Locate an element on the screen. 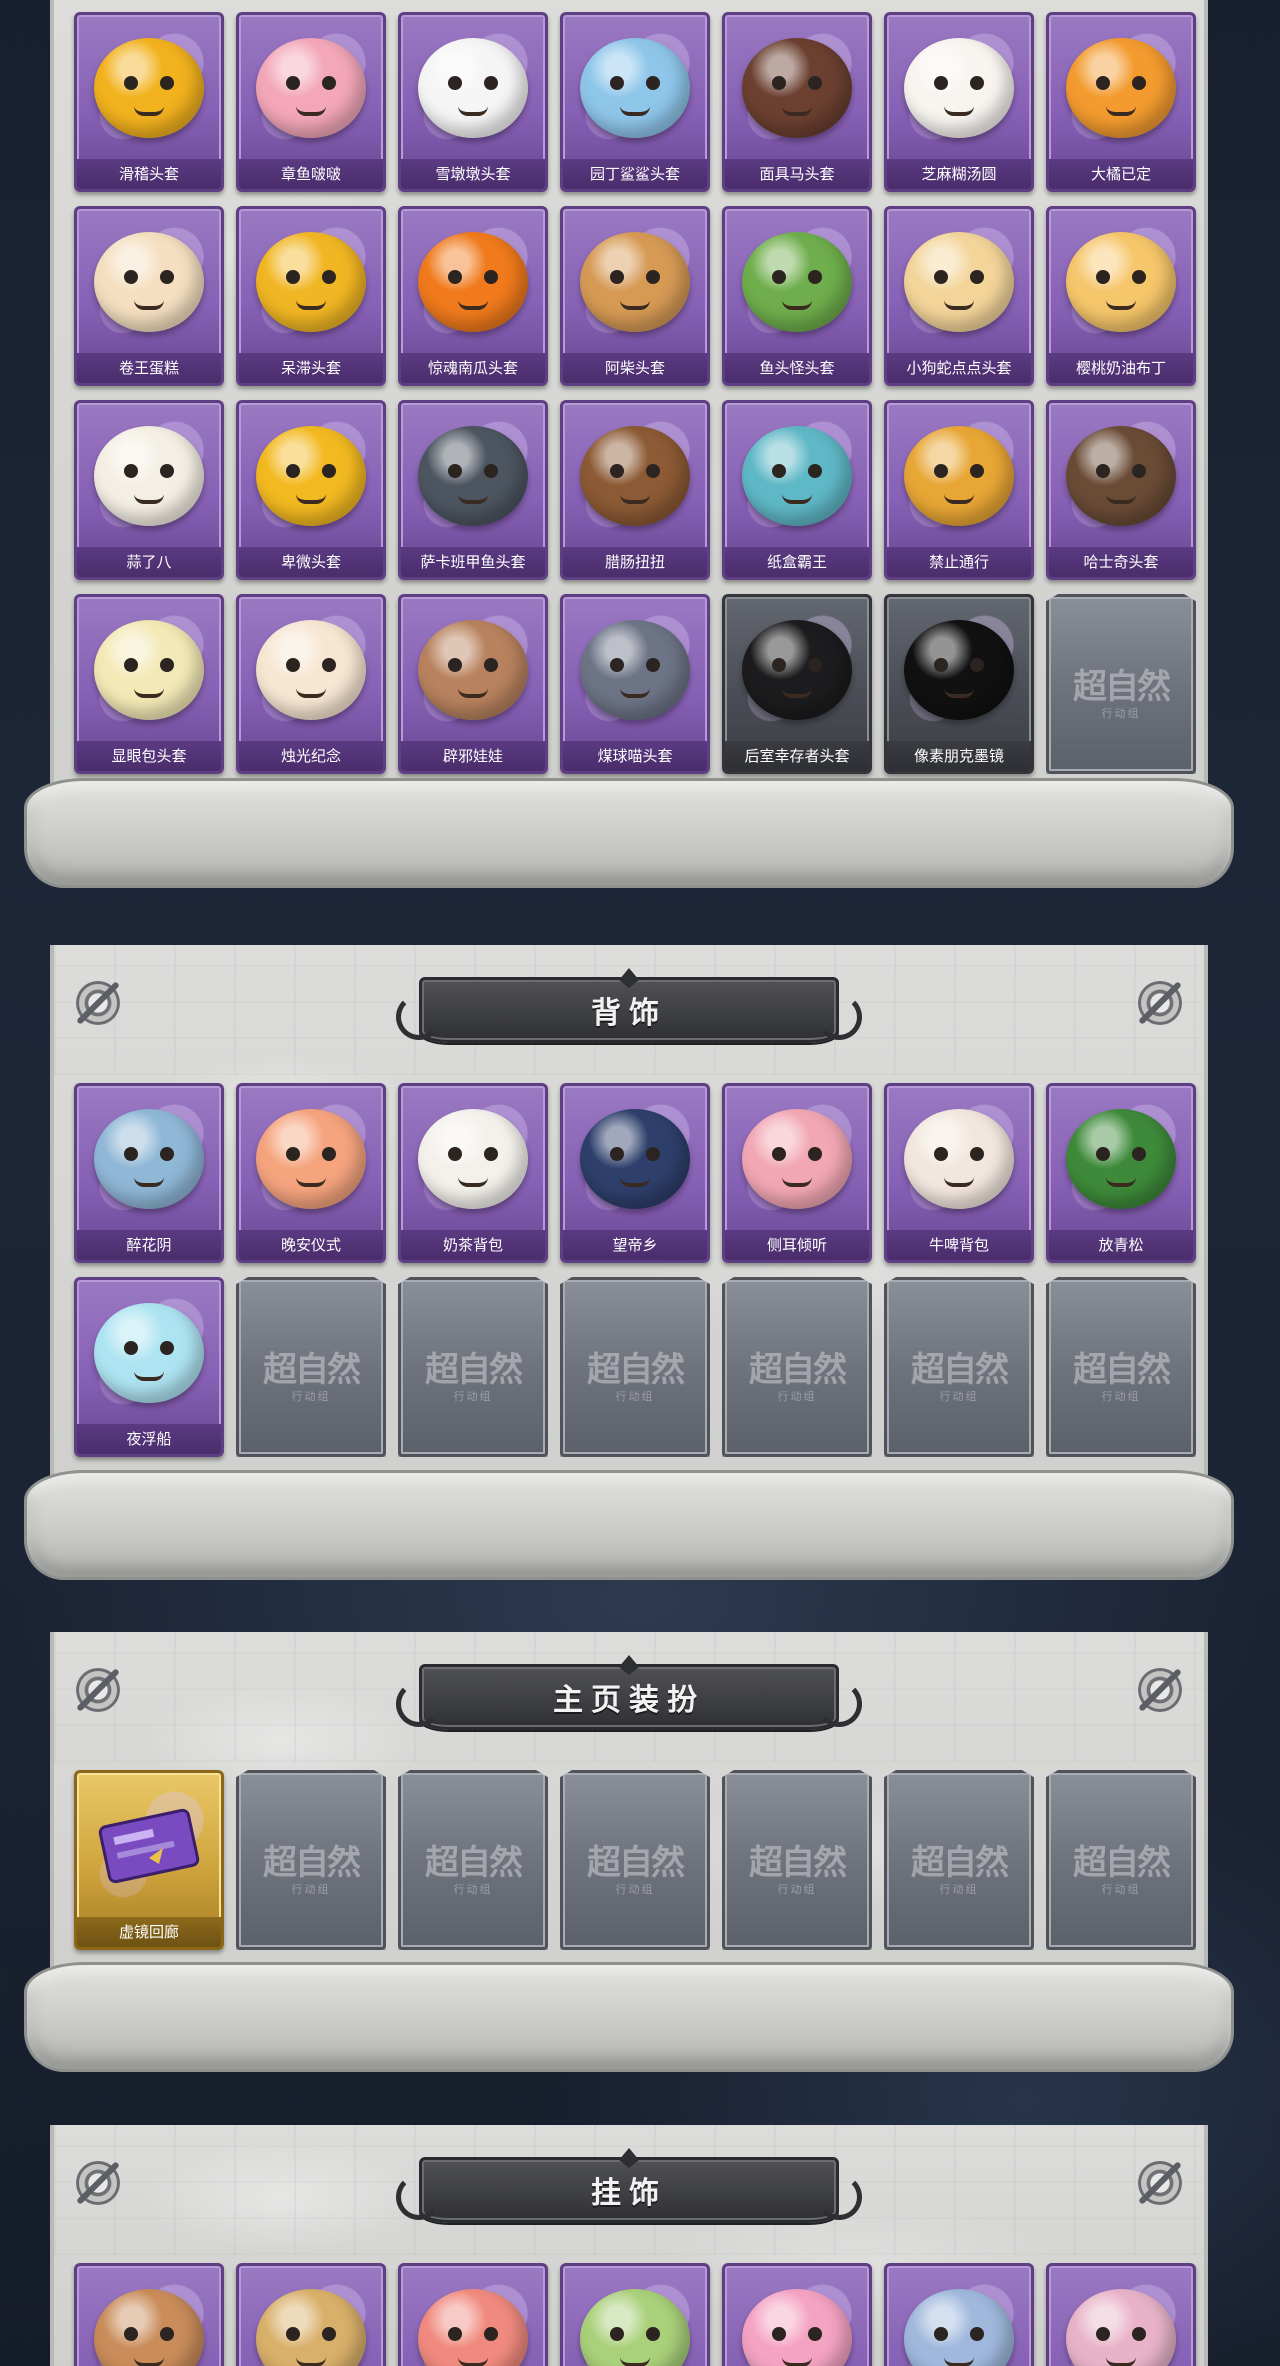  floral-wings-icon is located at coordinates (149, 1159).